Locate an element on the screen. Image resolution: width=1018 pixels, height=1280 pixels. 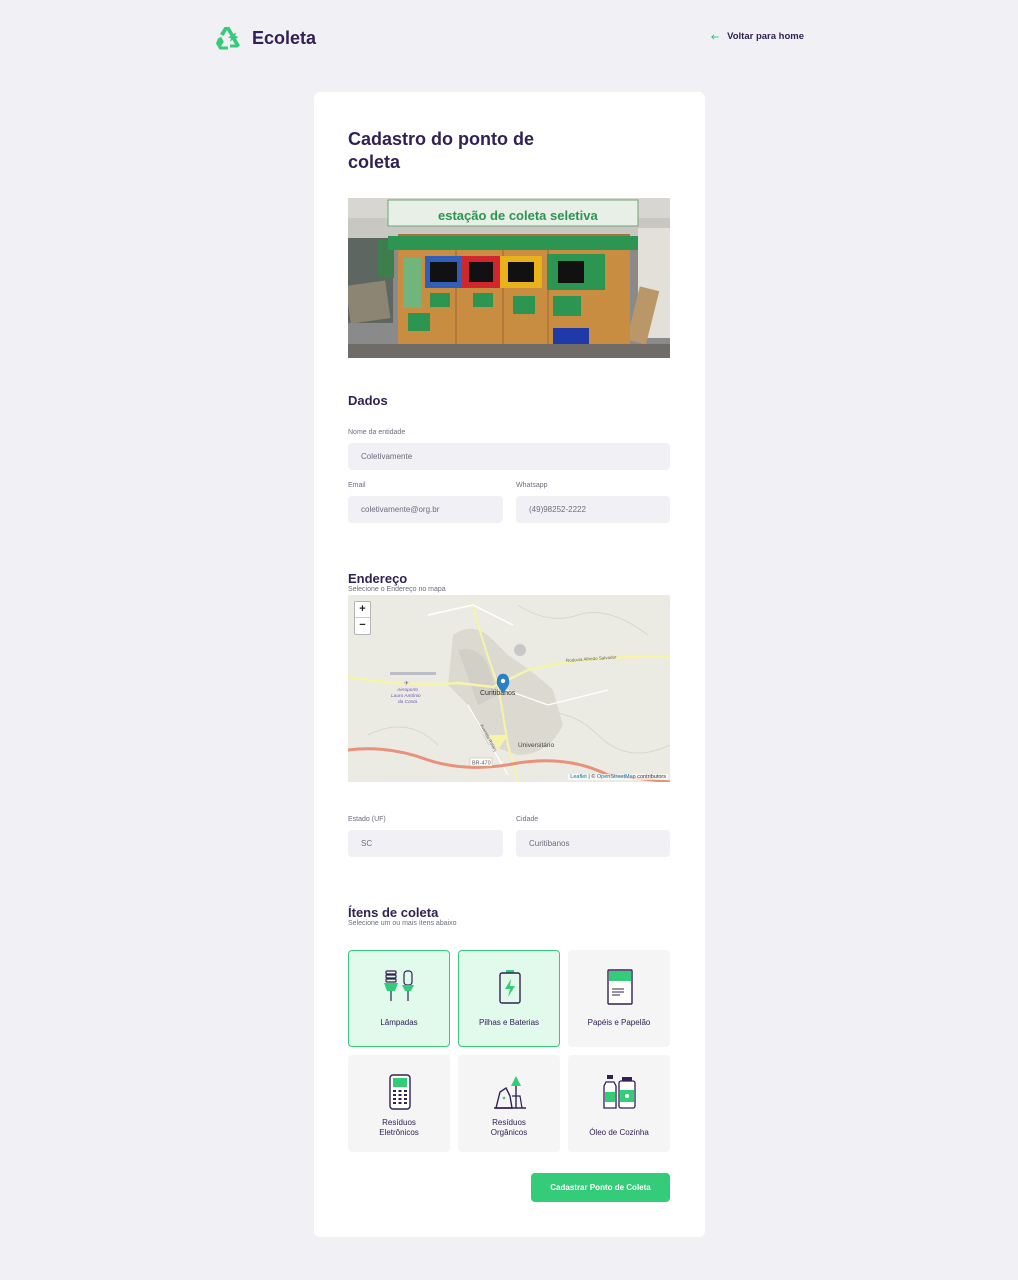
item-lampadas: Lâmpadas is located at coordinates (399, 998).